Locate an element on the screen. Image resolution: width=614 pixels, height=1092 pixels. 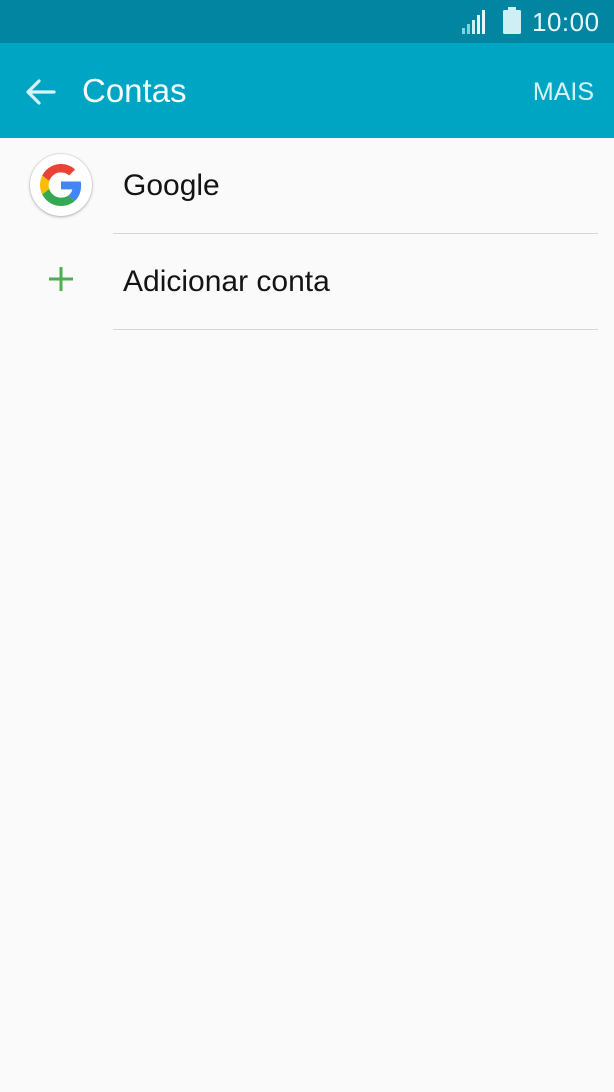
add-account-label: Adicionar conta is located at coordinates (226, 281).